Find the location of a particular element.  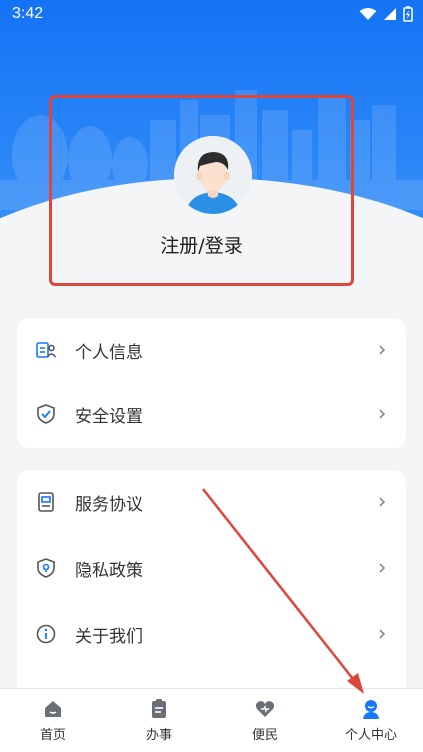

tab-label: 便民 is located at coordinates (264, 735).